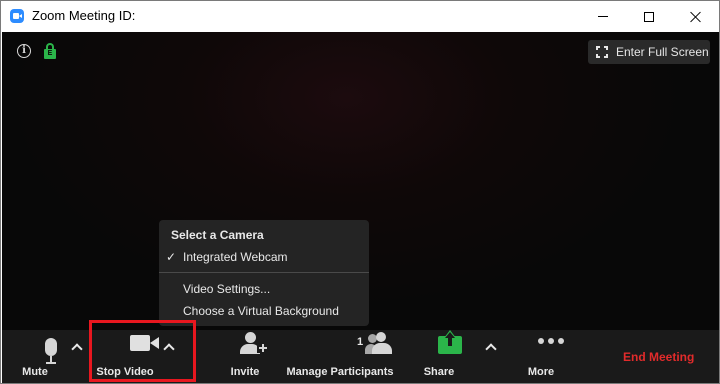  Describe the element at coordinates (491, 348) in the screenshot. I see `share-options-caret` at that location.